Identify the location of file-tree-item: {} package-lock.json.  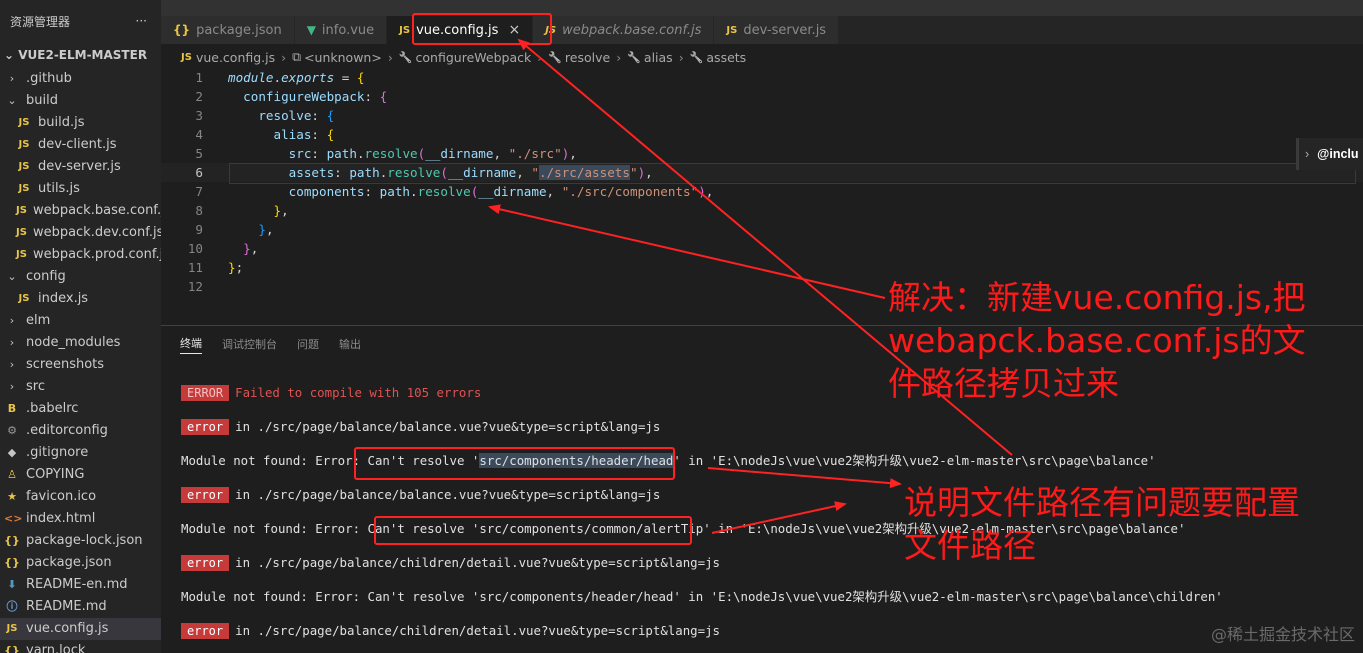
(80, 541).